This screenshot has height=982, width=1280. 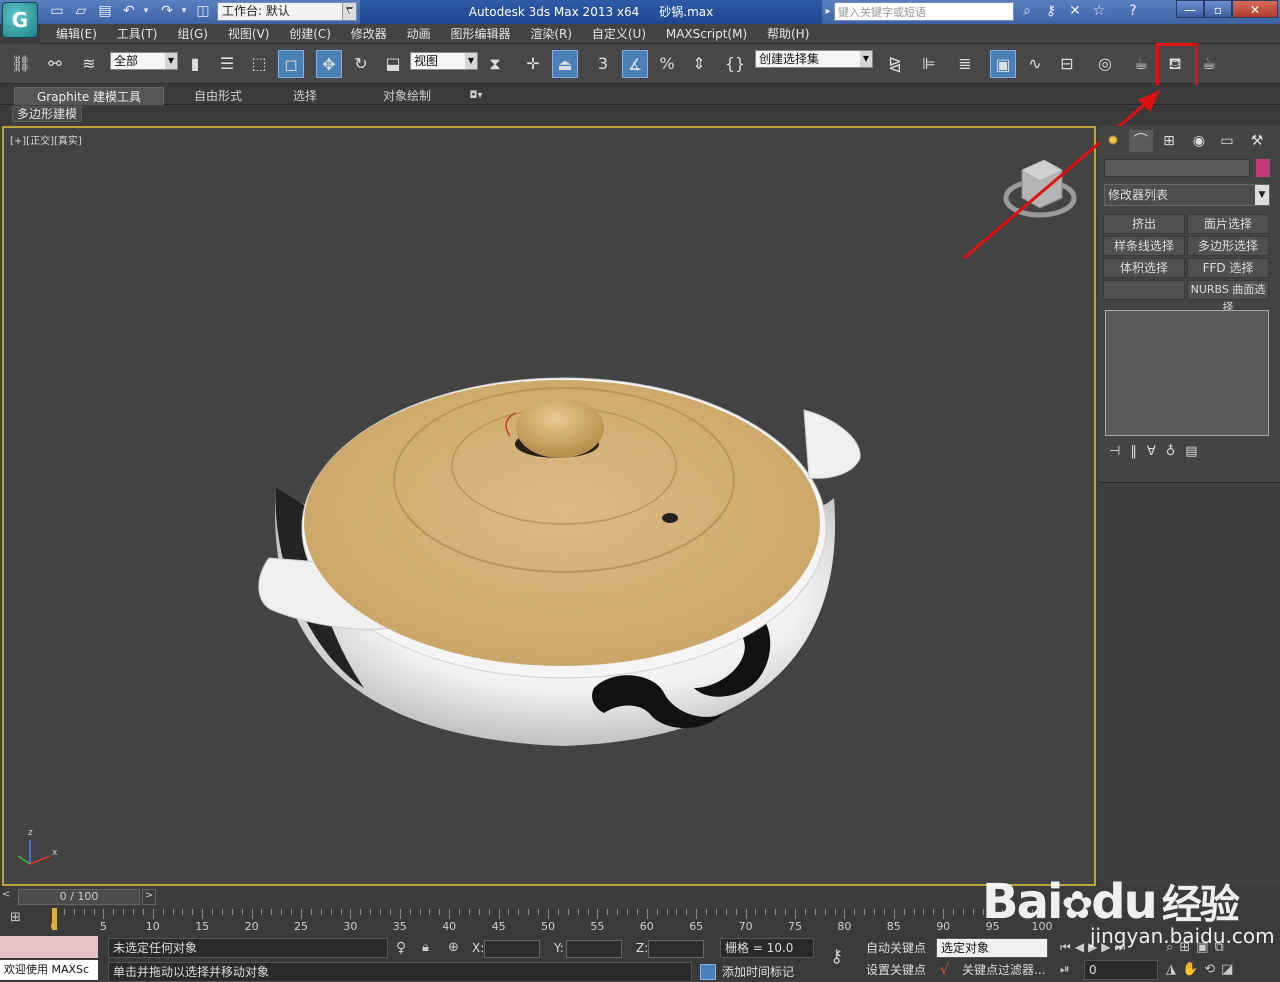 I want to click on time-next-icon: >, so click(x=149, y=897).